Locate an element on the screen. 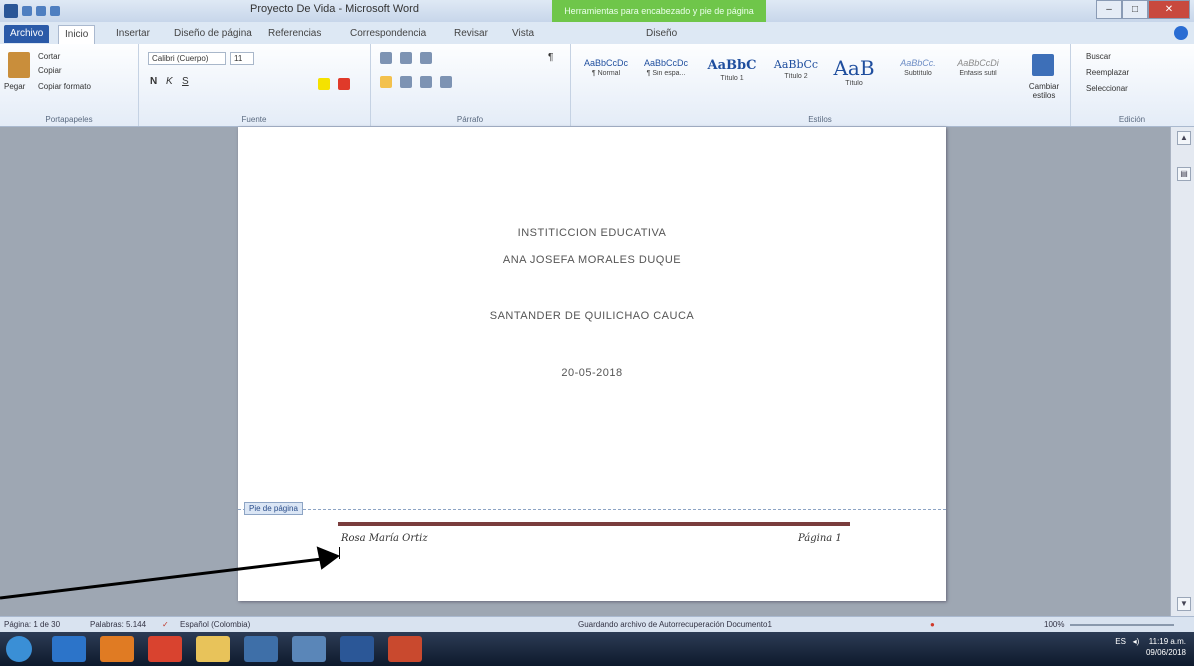 The height and width of the screenshot is (666, 1194). style-subtle-emphasis: AaBbCcDi Énfasis sutil is located at coordinates (978, 84).